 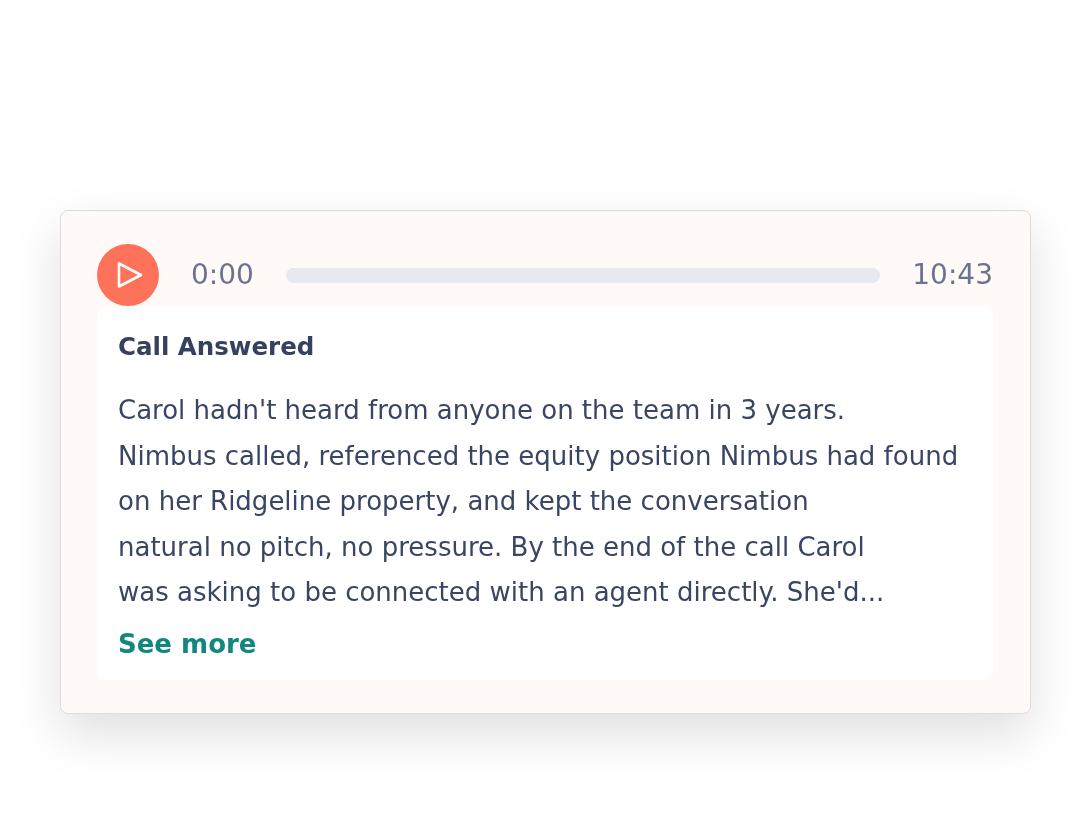 I want to click on elapsed-time: 0:00, so click(x=222, y=275).